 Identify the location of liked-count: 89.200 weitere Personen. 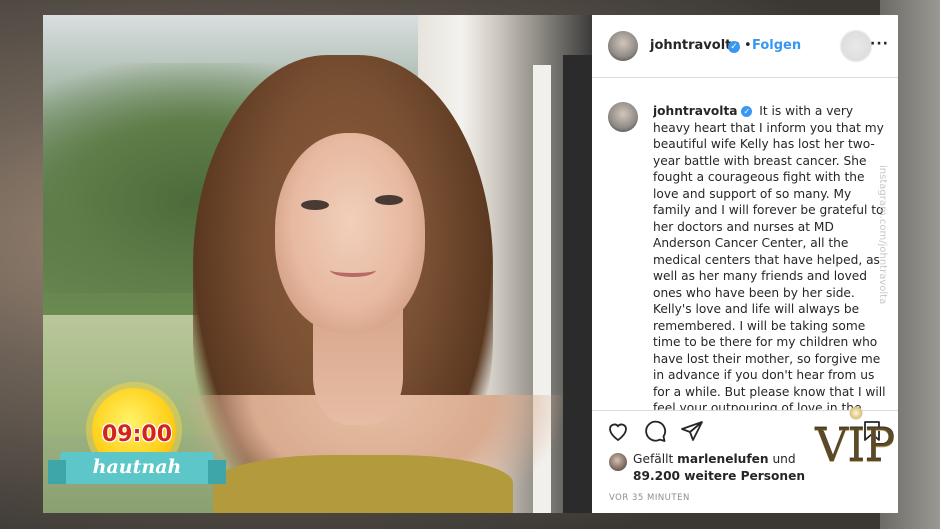
(719, 476).